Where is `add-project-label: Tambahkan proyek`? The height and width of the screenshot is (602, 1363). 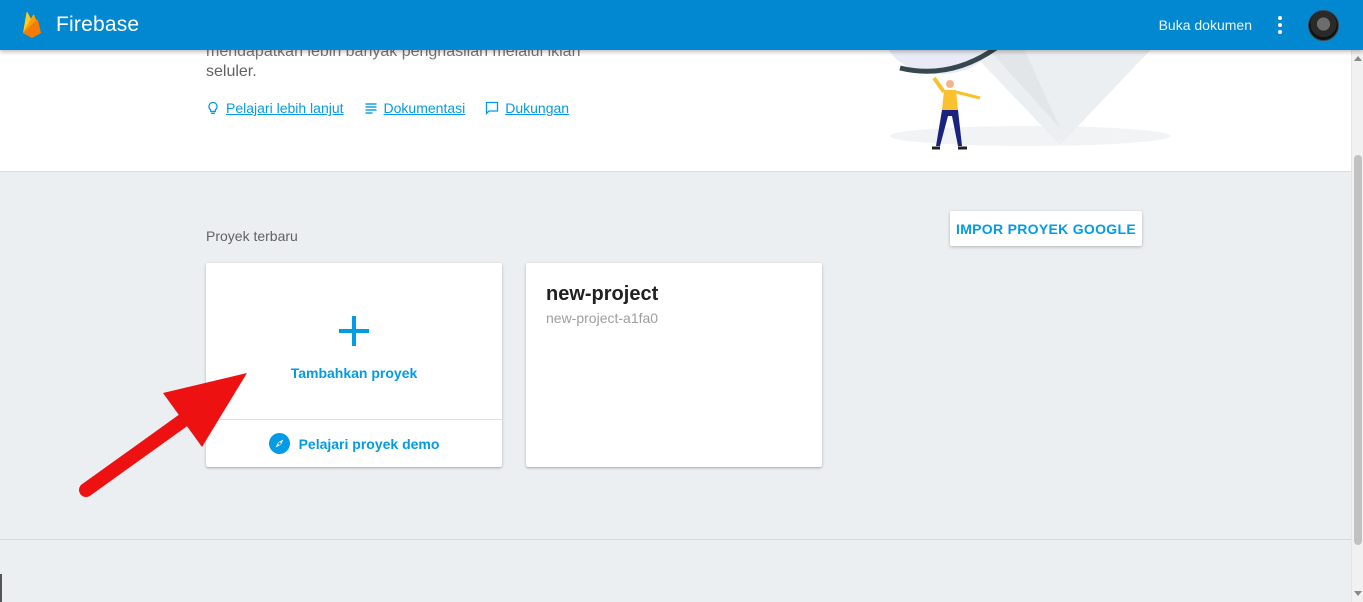 add-project-label: Tambahkan proyek is located at coordinates (354, 373).